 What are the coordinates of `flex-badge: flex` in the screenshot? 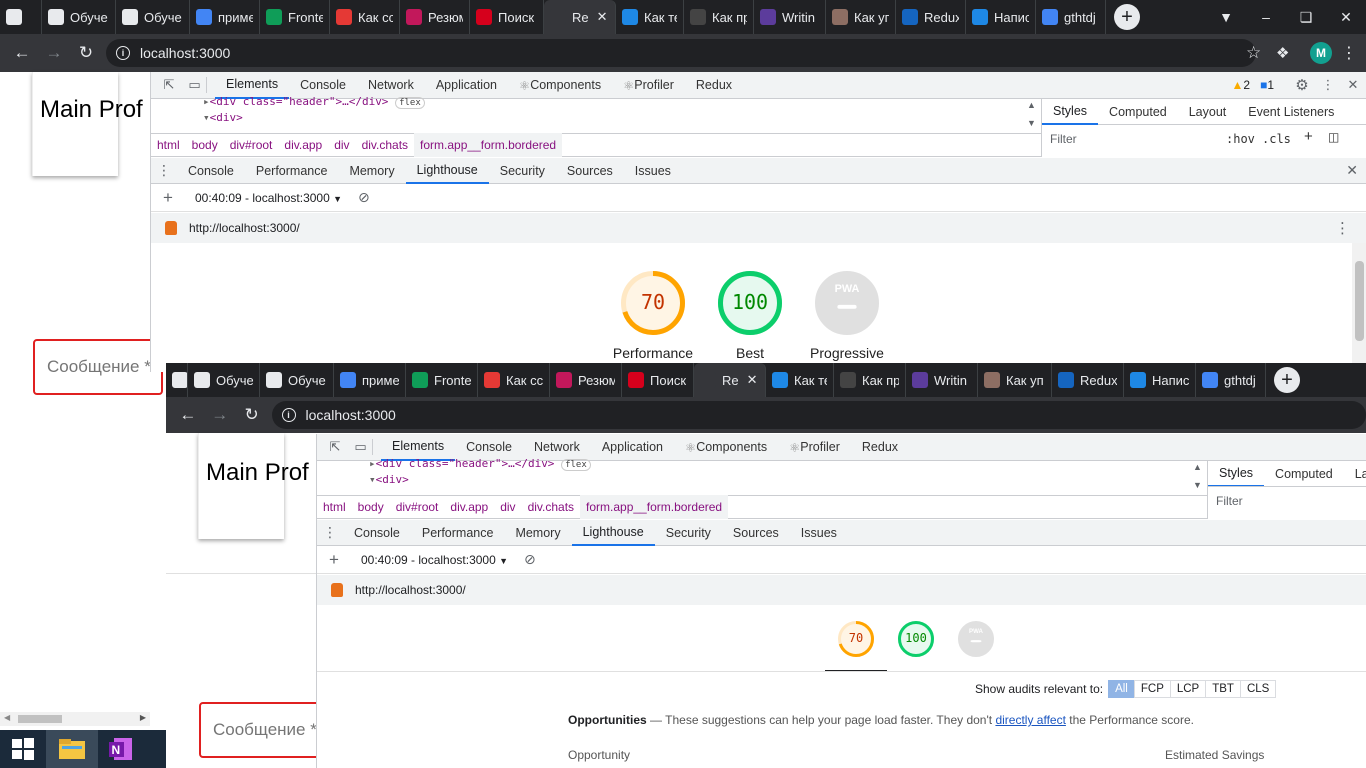 It's located at (410, 103).